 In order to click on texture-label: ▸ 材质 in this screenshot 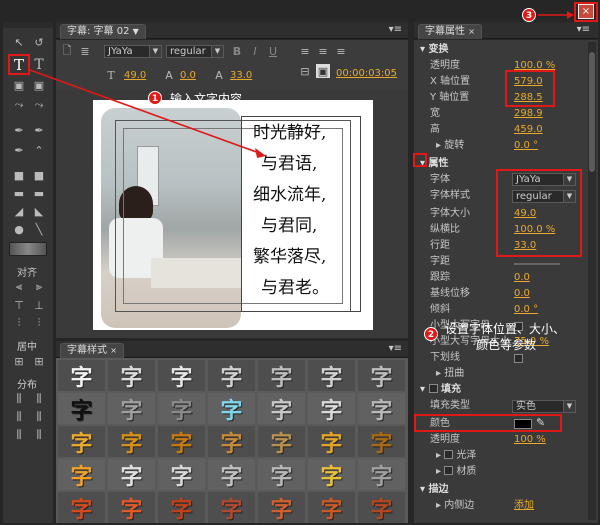, I will do `click(456, 471)`.